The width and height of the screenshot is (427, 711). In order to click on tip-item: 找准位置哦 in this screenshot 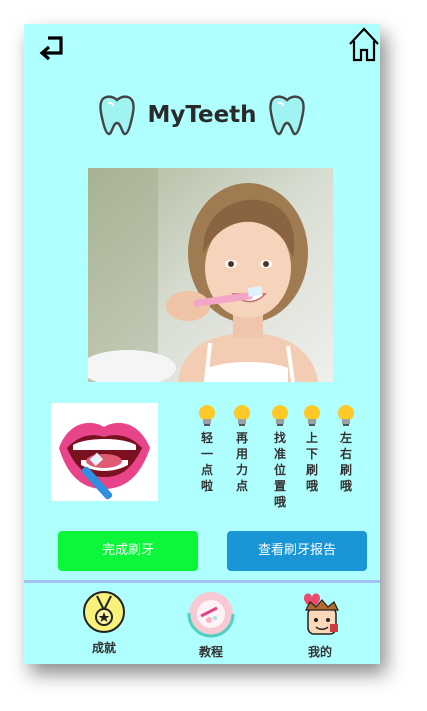, I will do `click(280, 457)`.